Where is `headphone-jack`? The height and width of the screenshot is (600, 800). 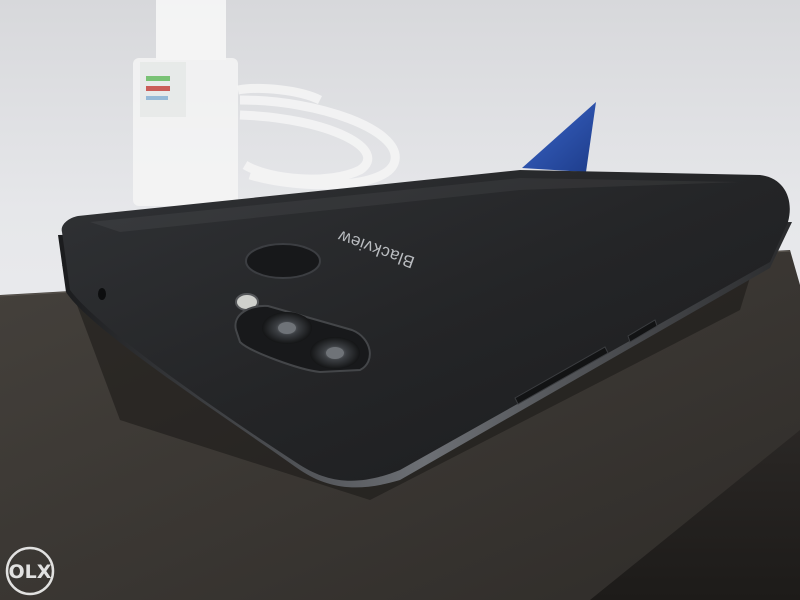 headphone-jack is located at coordinates (102, 294).